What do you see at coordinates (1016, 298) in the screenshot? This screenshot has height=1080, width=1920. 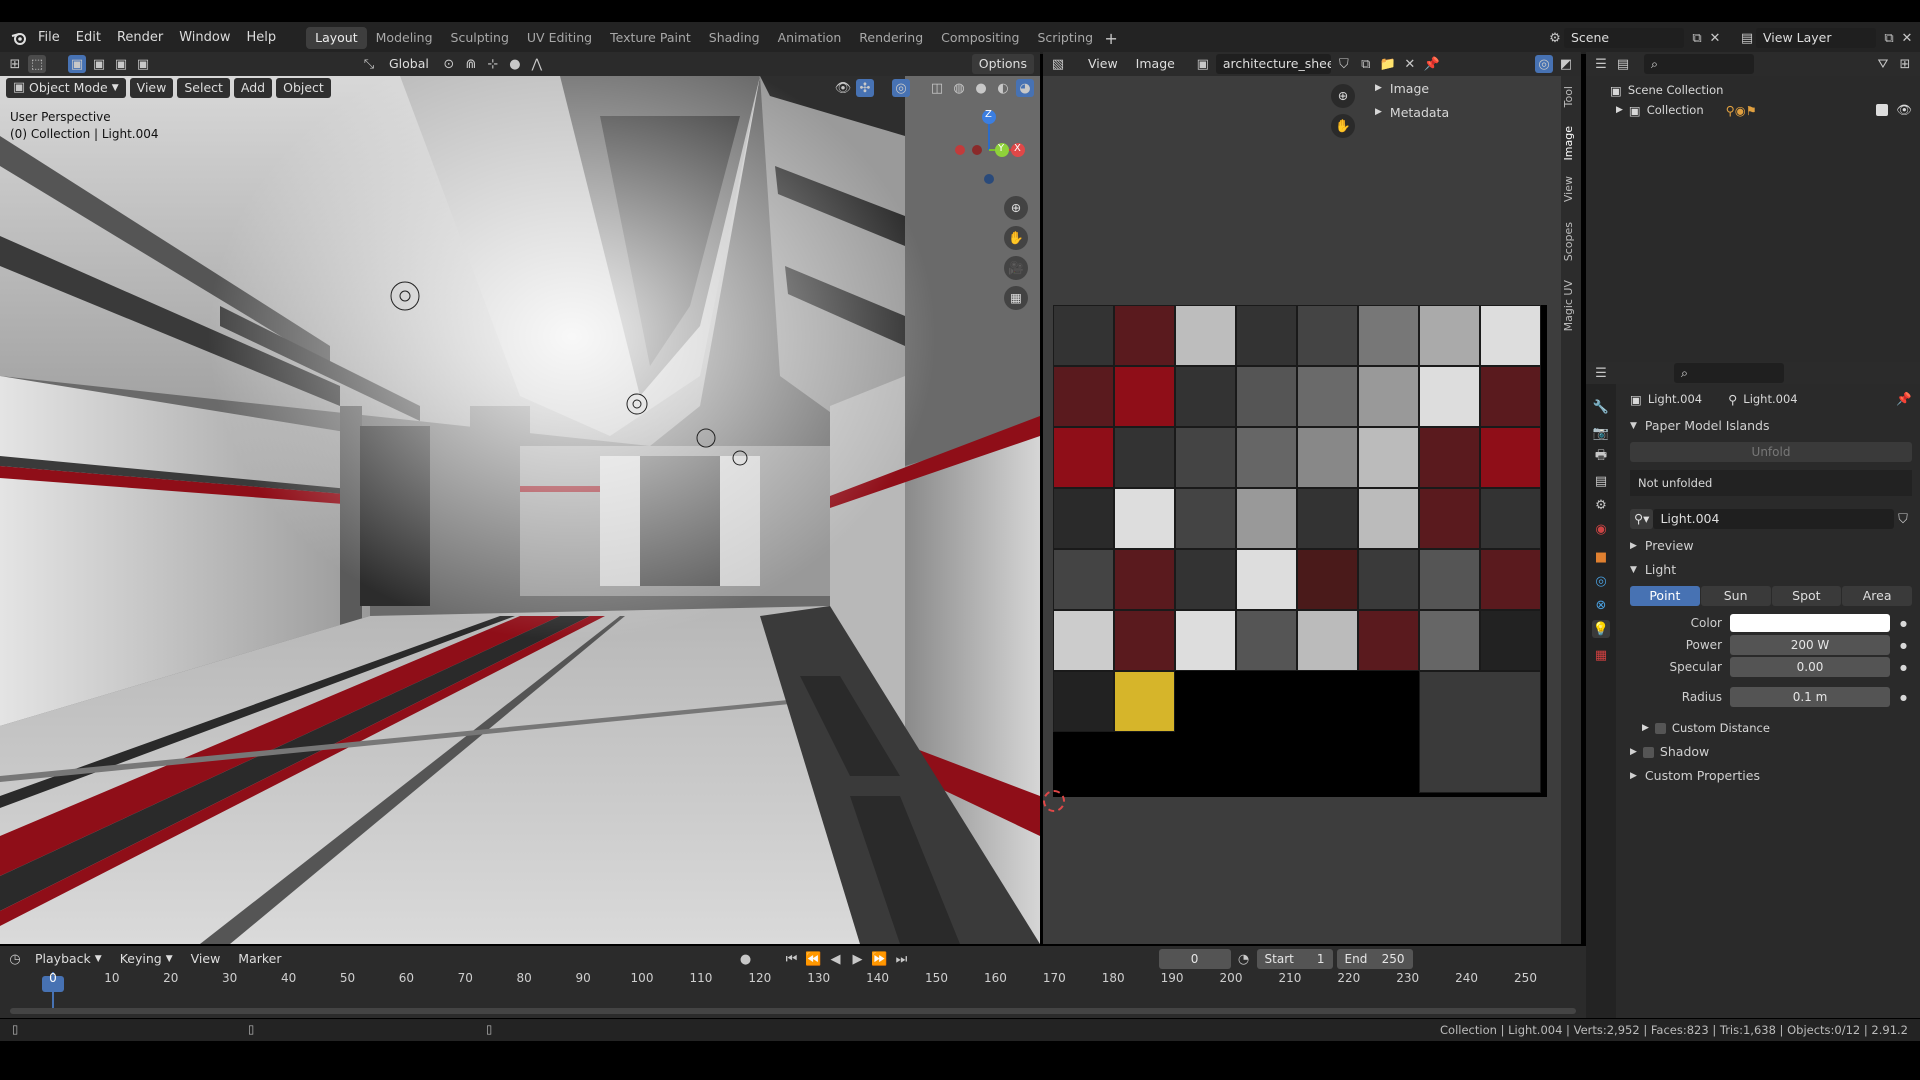 I see `perspective-grid-icon: ▦` at bounding box center [1016, 298].